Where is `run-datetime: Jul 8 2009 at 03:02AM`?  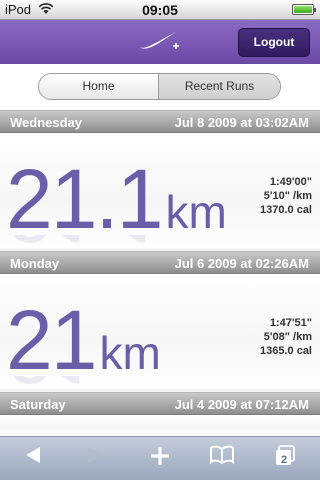 run-datetime: Jul 8 2009 at 03:02AM is located at coordinates (241, 122).